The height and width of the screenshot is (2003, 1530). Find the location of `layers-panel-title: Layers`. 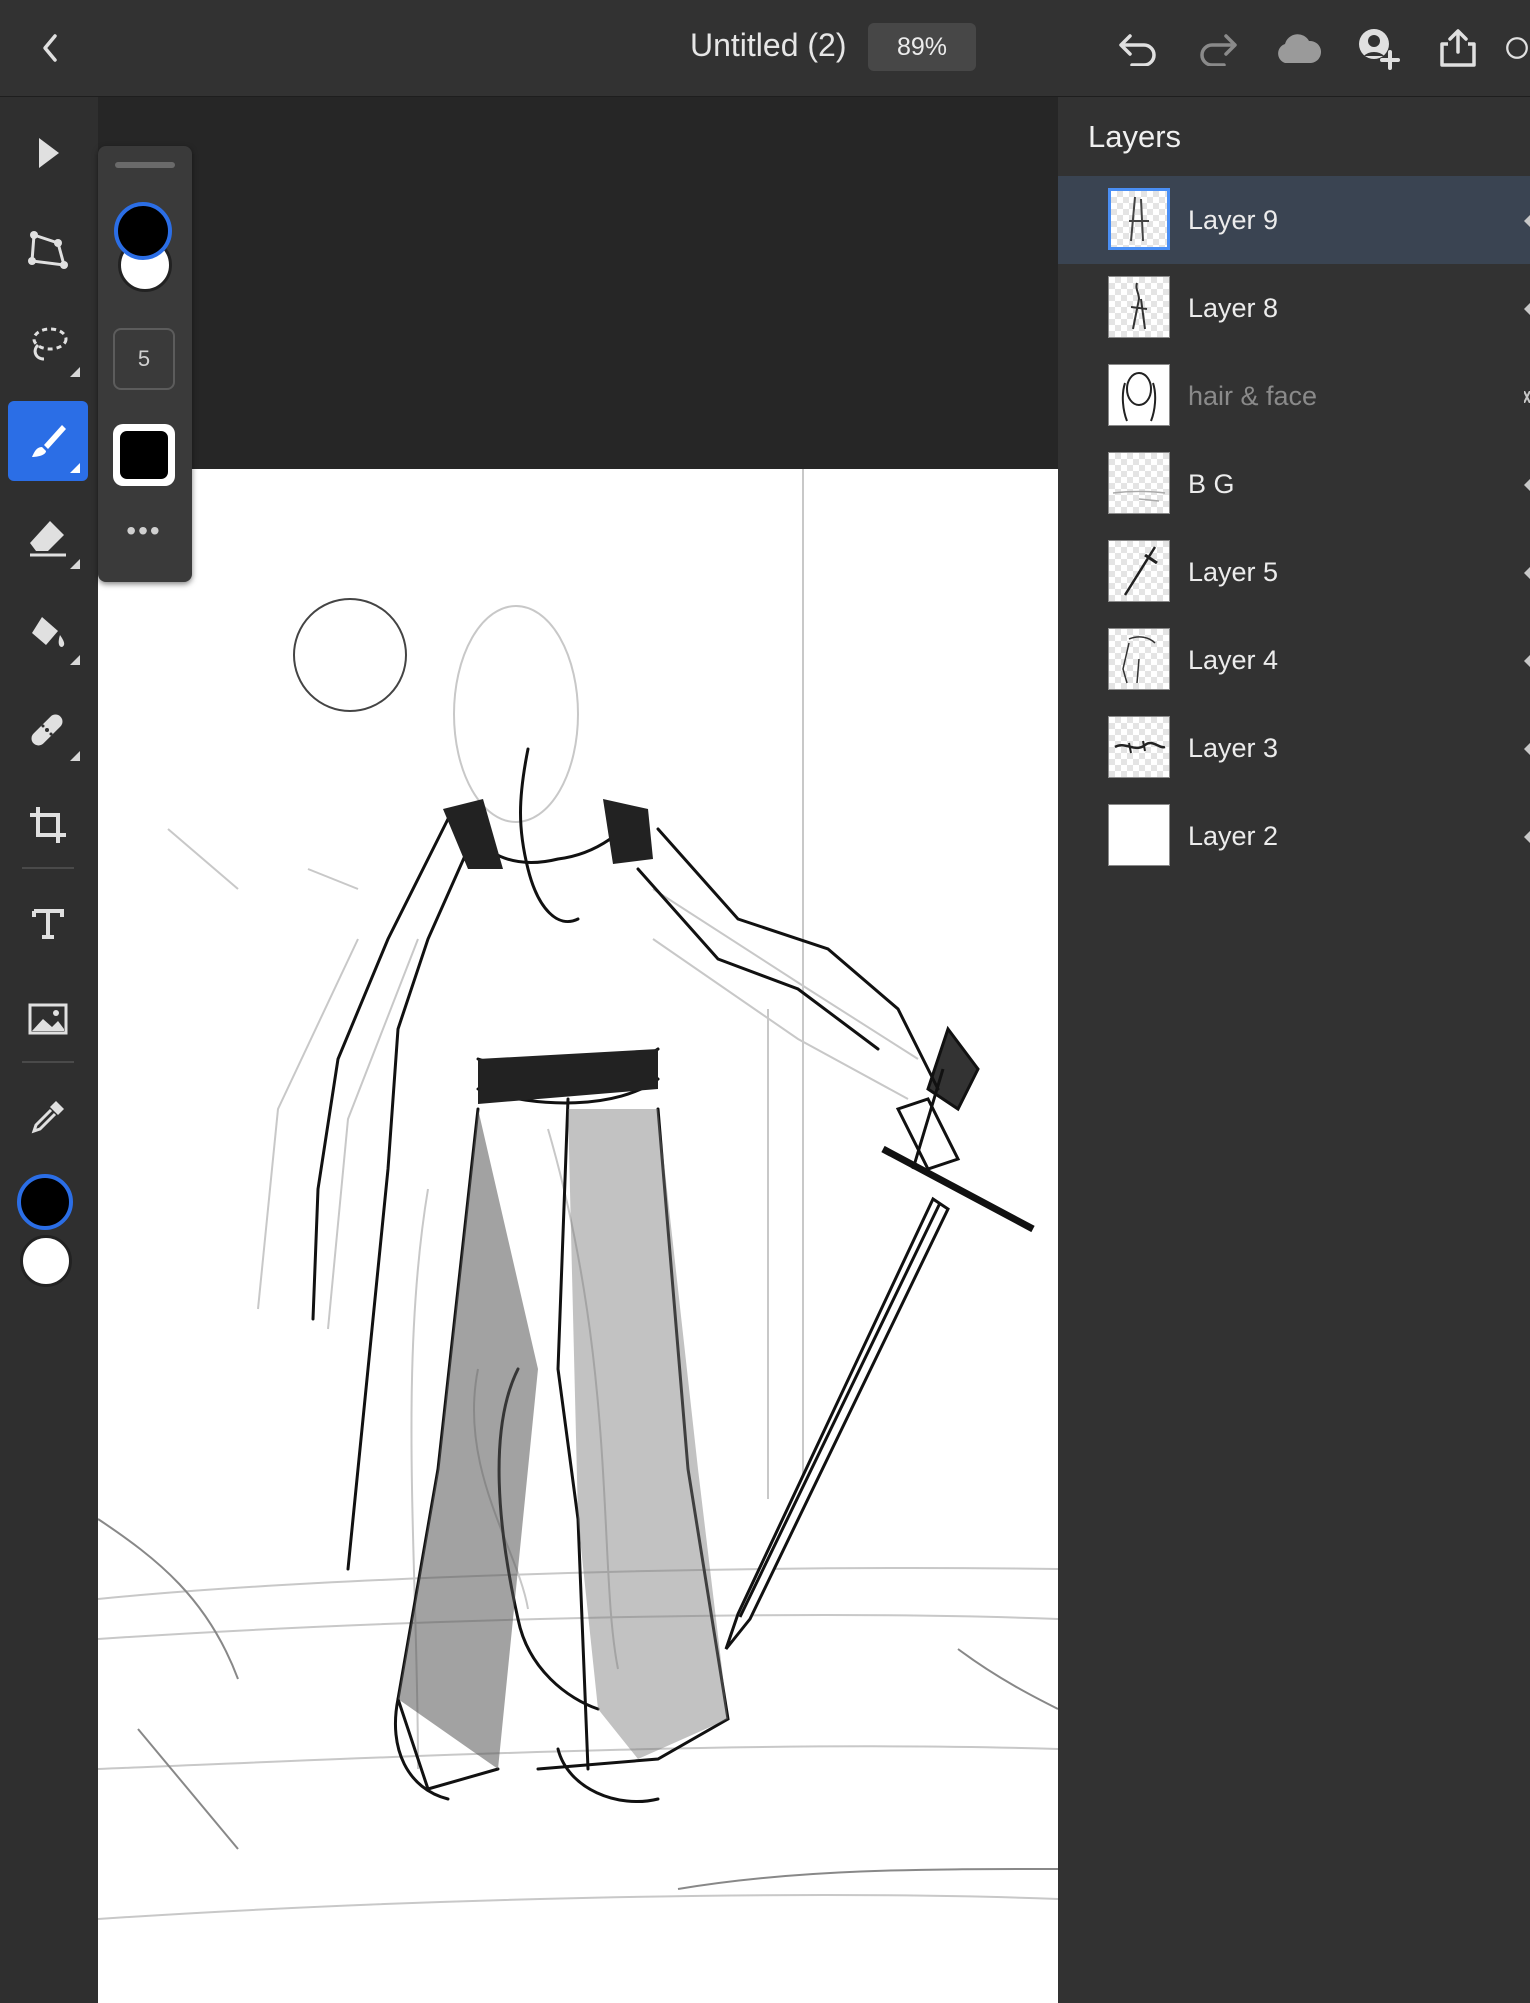

layers-panel-title: Layers is located at coordinates (1135, 136).